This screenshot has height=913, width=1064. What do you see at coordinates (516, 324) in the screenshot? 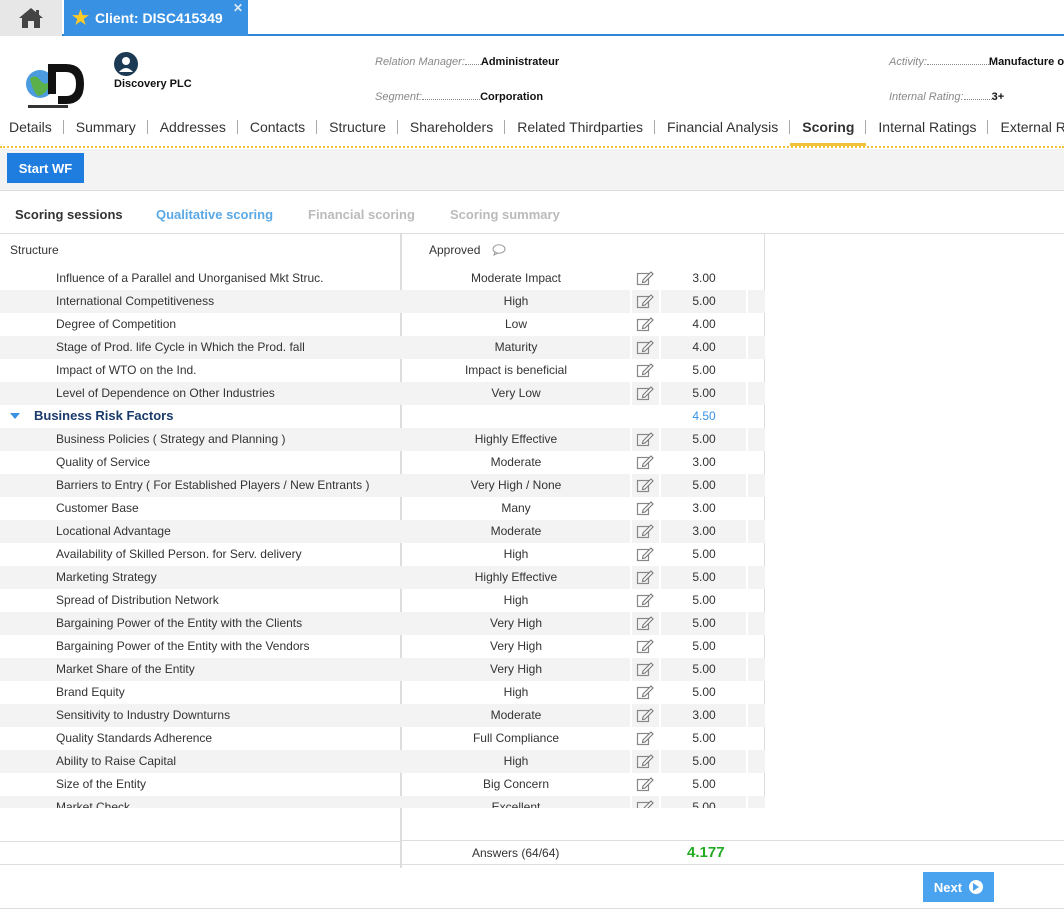
I see `answer-value: Low` at bounding box center [516, 324].